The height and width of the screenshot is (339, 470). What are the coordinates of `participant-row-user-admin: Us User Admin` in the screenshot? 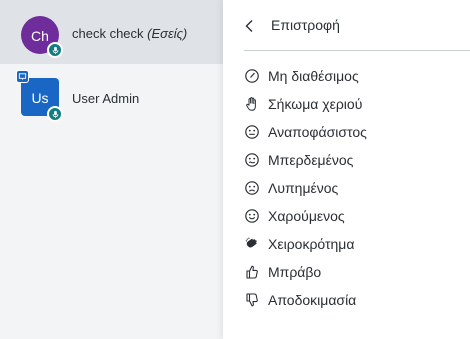 It's located at (111, 96).